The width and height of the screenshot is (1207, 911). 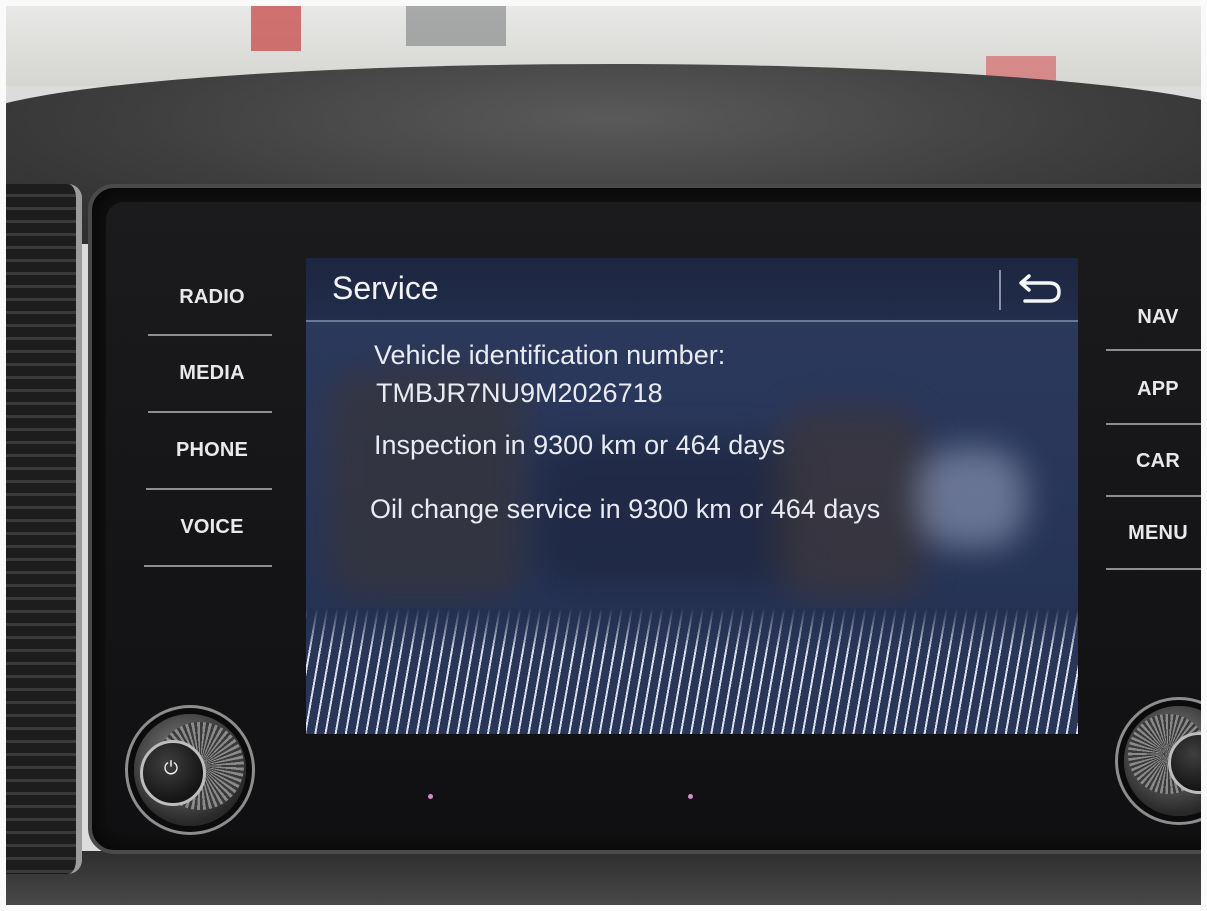 What do you see at coordinates (1158, 533) in the screenshot?
I see `menu-button: MENU` at bounding box center [1158, 533].